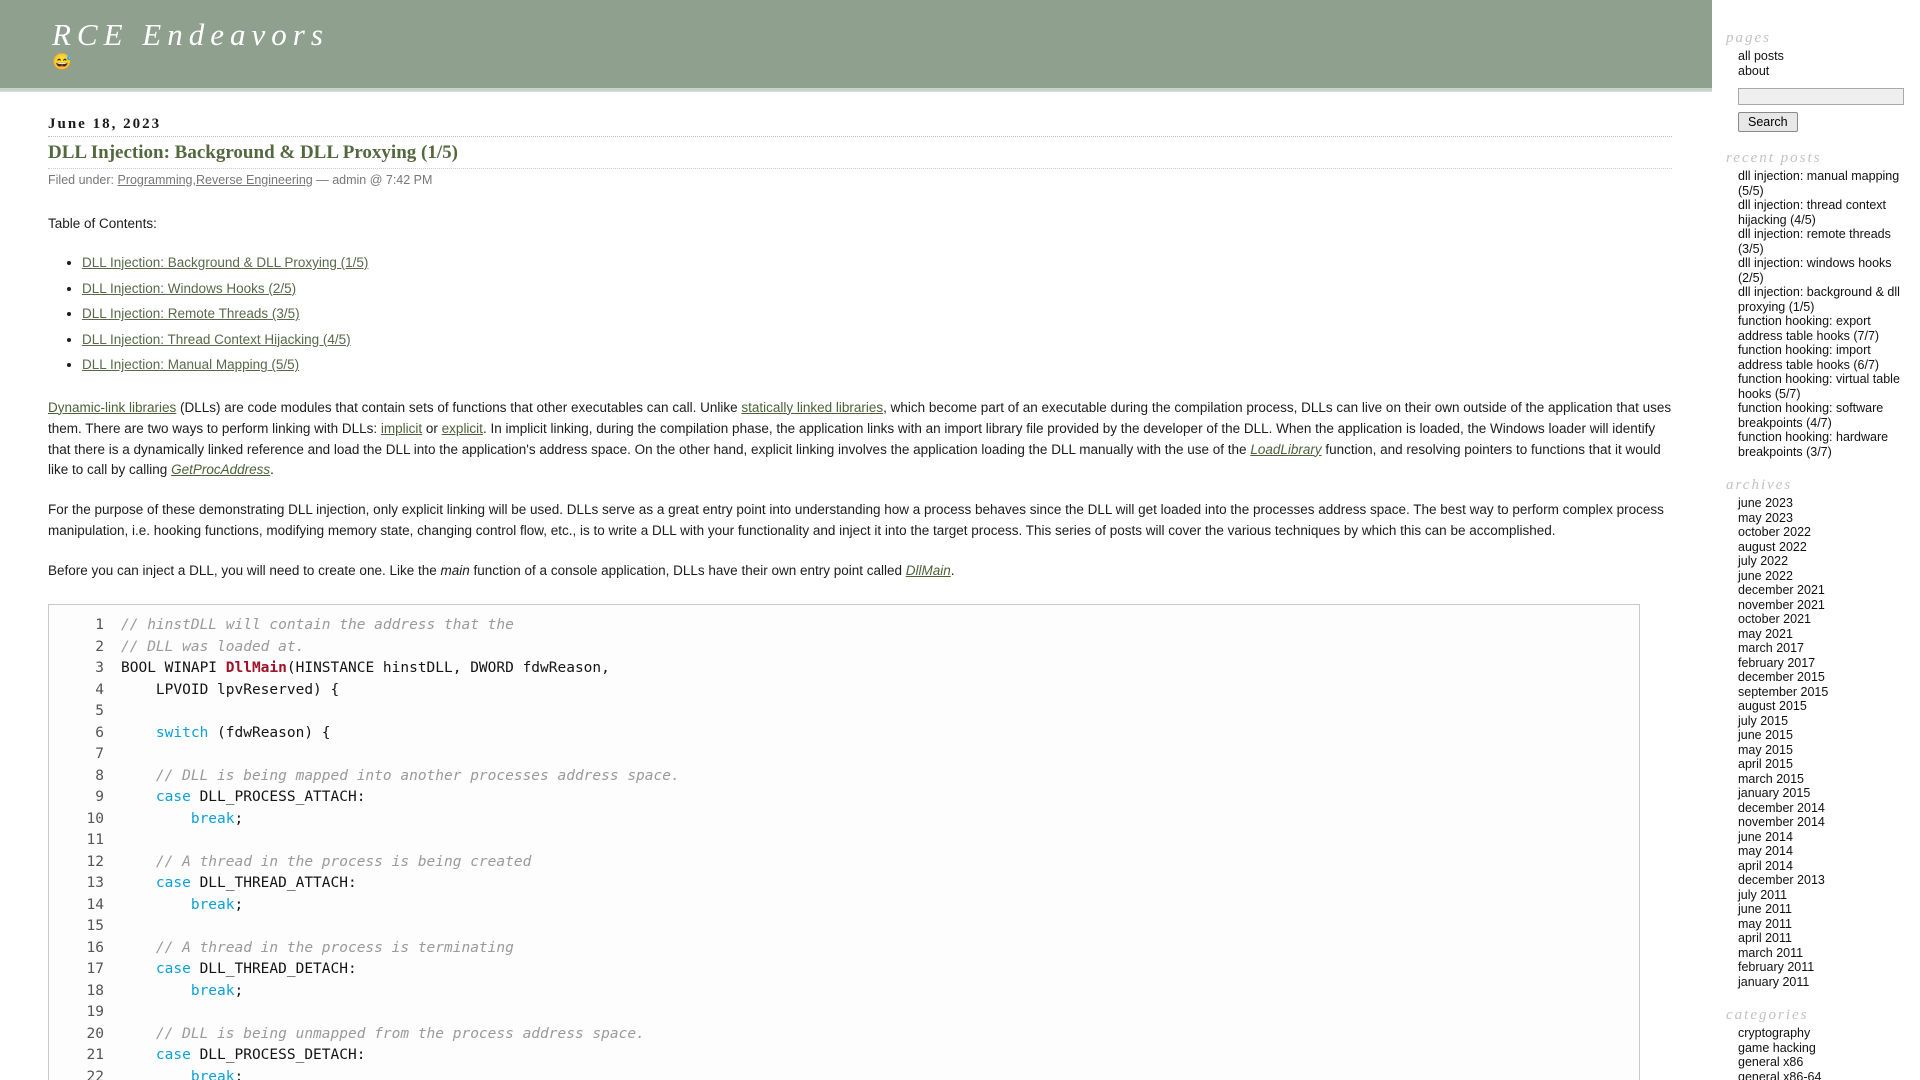  What do you see at coordinates (882, 34) in the screenshot?
I see `site-title: RCE Endeavors` at bounding box center [882, 34].